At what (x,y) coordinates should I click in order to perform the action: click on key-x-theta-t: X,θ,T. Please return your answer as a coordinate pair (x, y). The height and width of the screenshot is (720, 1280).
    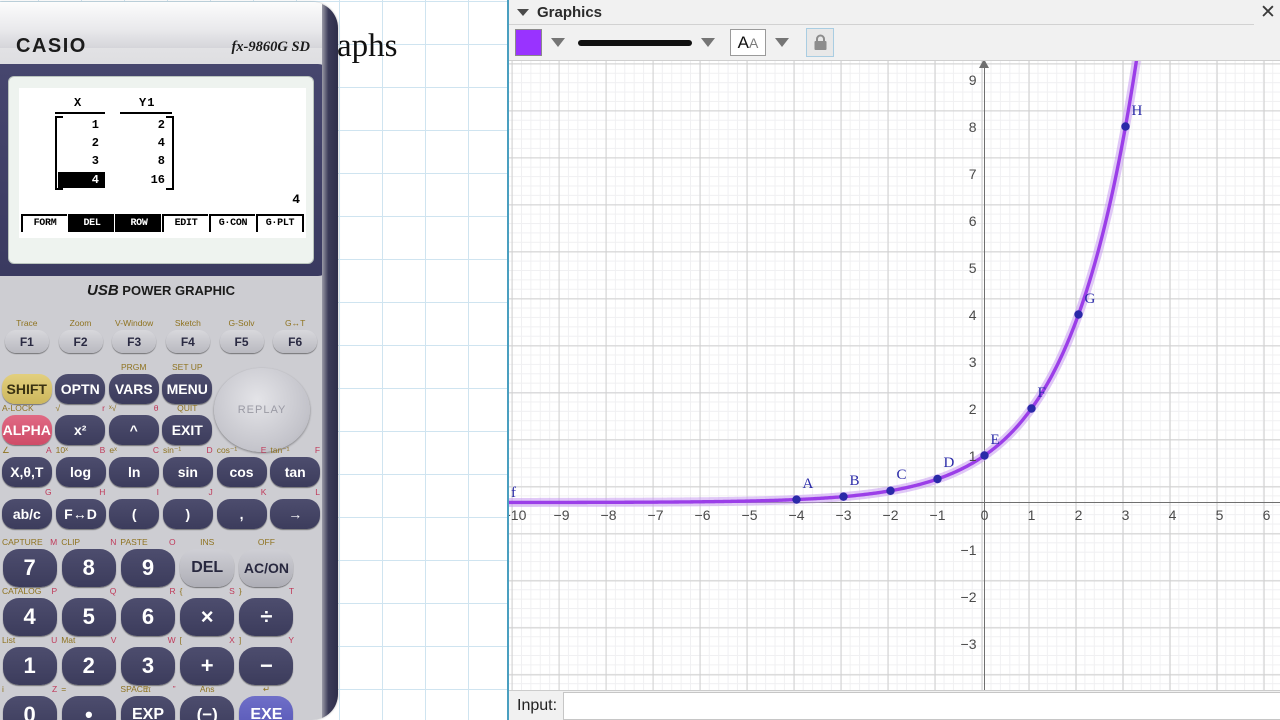
    Looking at the image, I should click on (26, 472).